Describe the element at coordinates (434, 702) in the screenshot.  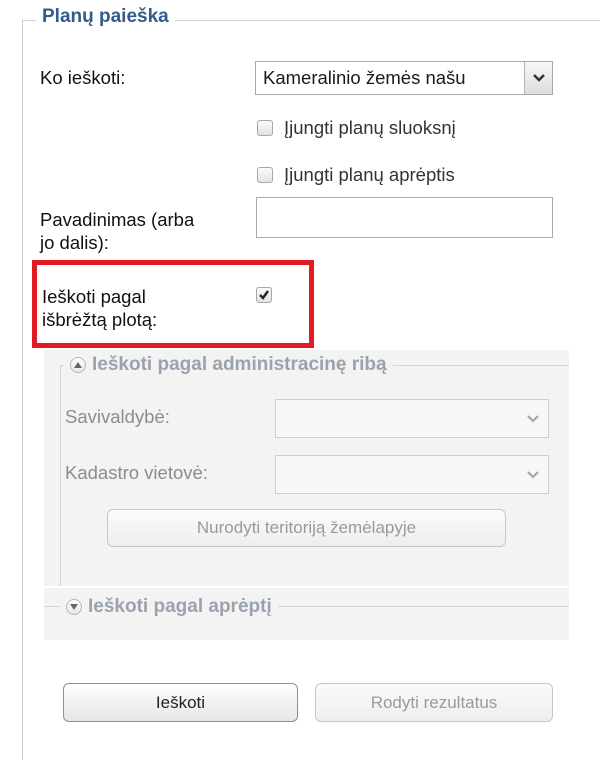
I see `show-results-button: Rodyti rezultatus` at that location.